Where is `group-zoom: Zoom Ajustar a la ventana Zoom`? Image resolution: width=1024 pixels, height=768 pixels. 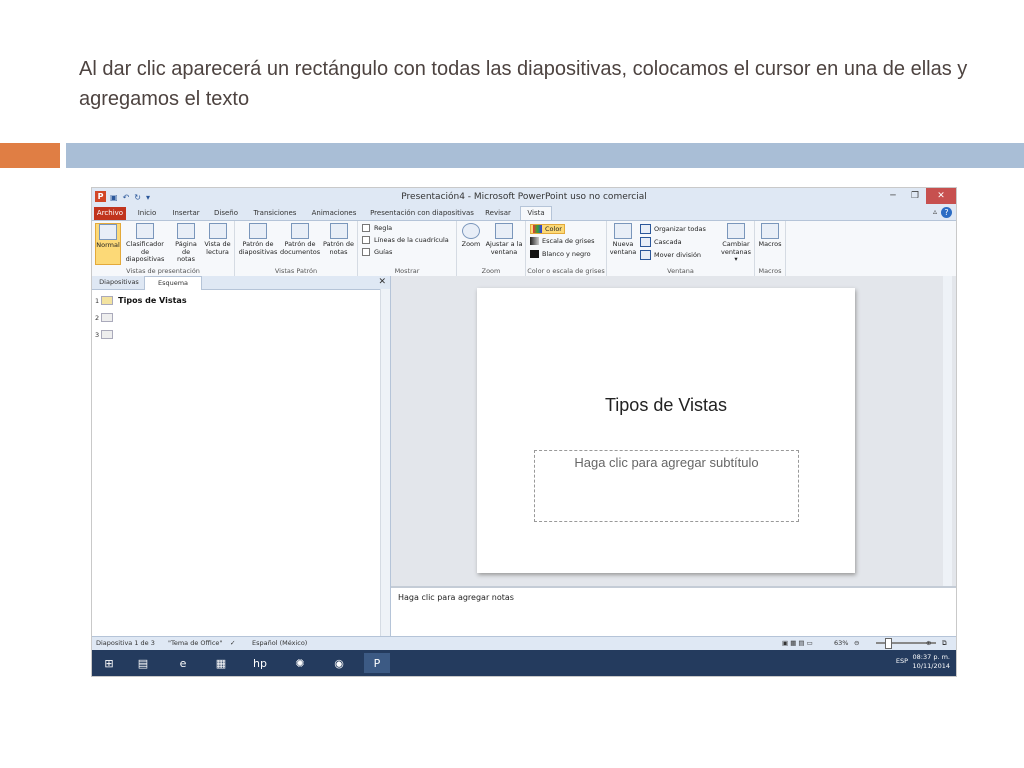 group-zoom: Zoom Ajustar a la ventana Zoom is located at coordinates (491, 248).